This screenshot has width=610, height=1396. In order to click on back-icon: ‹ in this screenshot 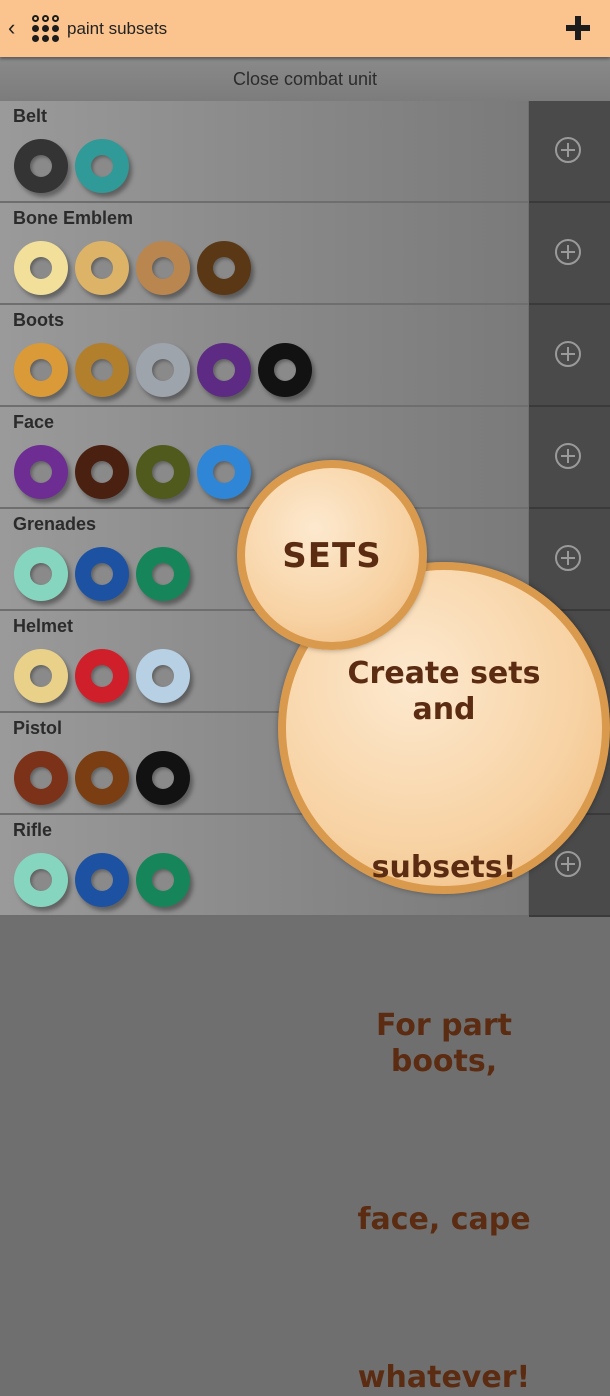, I will do `click(11, 28)`.